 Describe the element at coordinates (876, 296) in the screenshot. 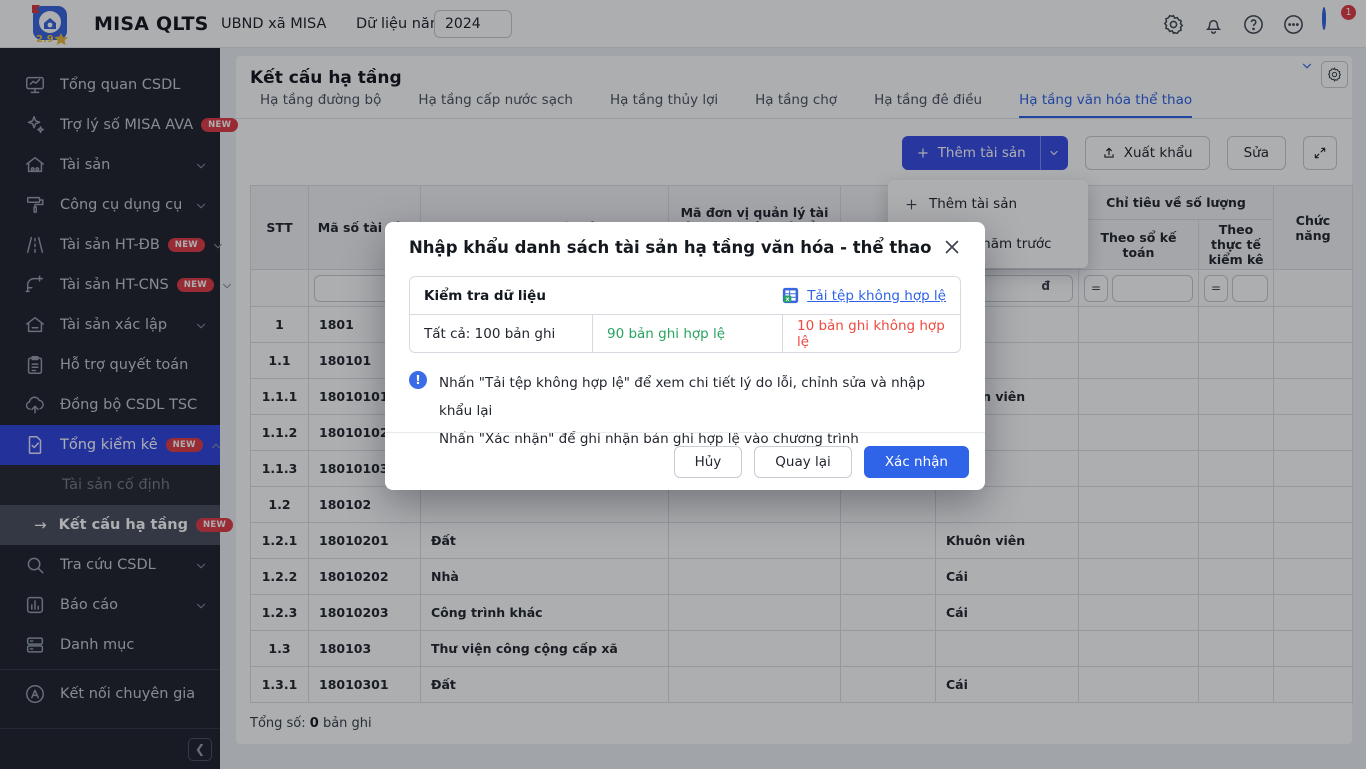

I see `invalid-file-link-text: Tải tệp không hợp lệ` at that location.